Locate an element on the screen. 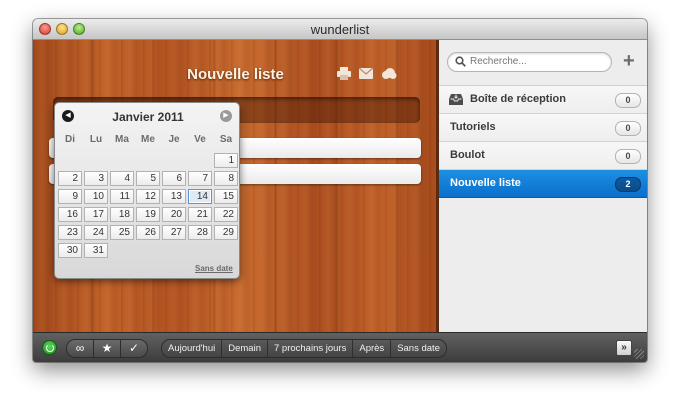 This screenshot has width=680, height=406. filter-no-date: Sans date is located at coordinates (418, 348).